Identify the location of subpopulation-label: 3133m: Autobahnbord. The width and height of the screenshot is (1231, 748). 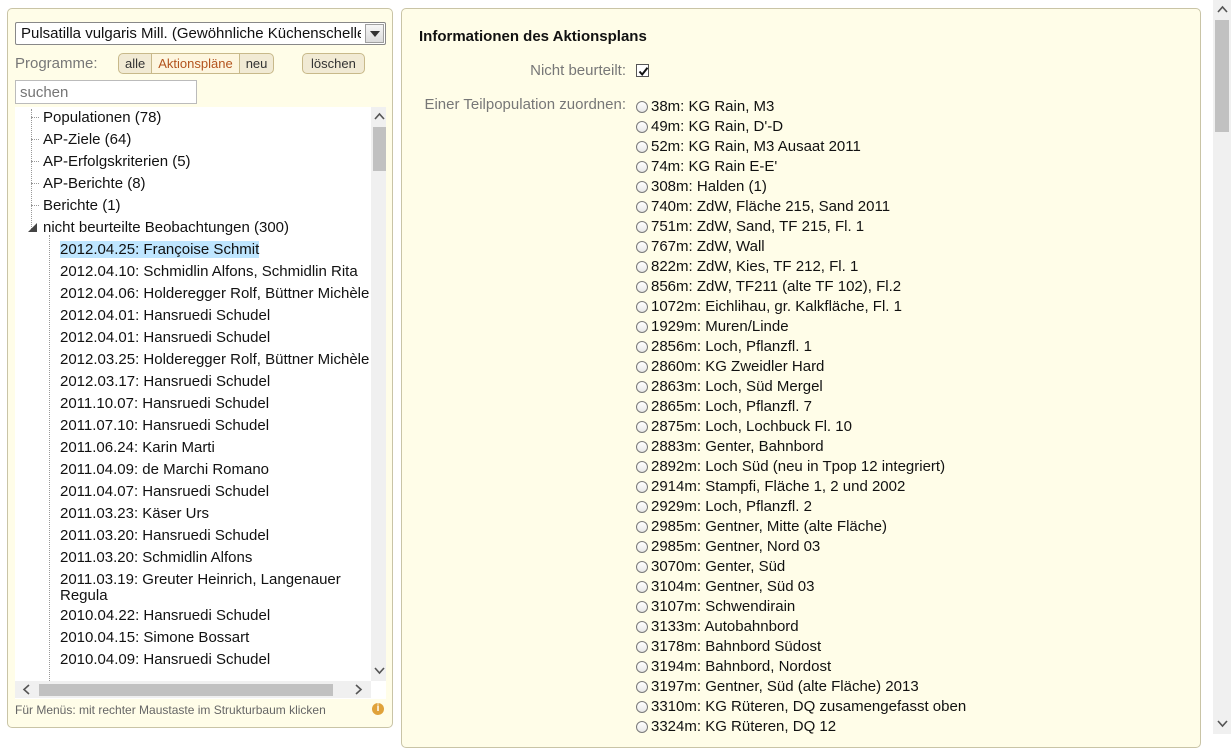
(725, 626).